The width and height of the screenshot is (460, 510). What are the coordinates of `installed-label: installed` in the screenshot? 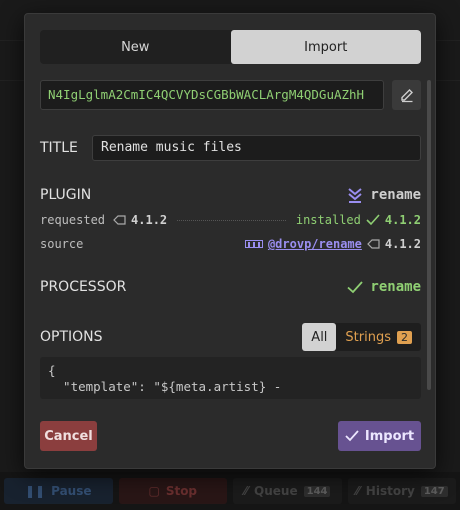 It's located at (328, 220).